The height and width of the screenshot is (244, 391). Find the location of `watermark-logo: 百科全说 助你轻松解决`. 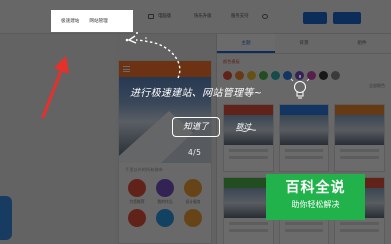

watermark-logo: 百科全说 助你轻松解决 is located at coordinates (315, 197).